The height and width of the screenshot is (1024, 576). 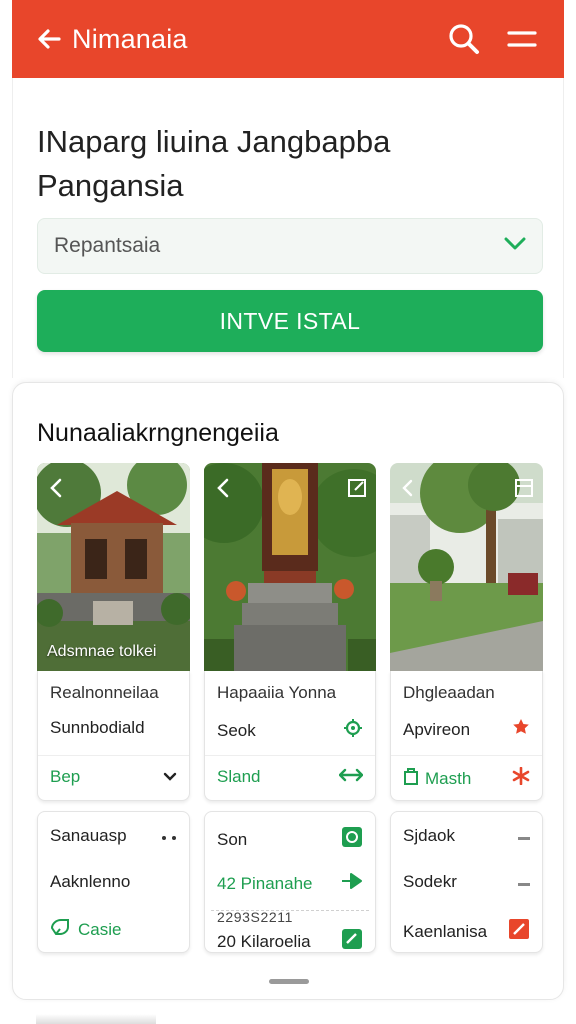 What do you see at coordinates (239, 776) in the screenshot?
I see `action-label: Sland` at bounding box center [239, 776].